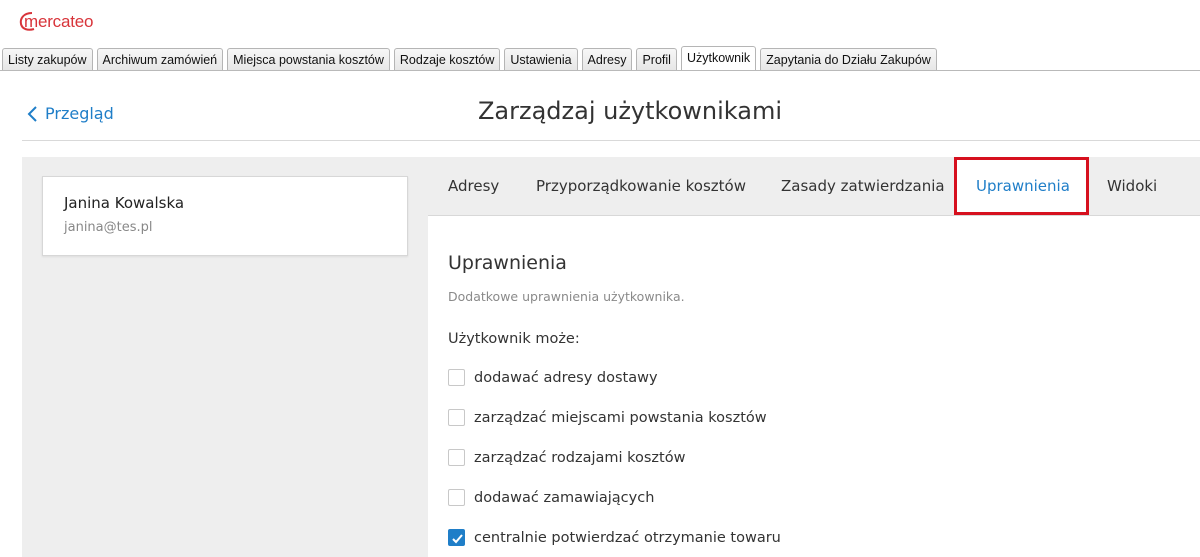 Image resolution: width=1200 pixels, height=557 pixels. I want to click on permission-label: zarządzać rodzajami kosztów, so click(580, 457).